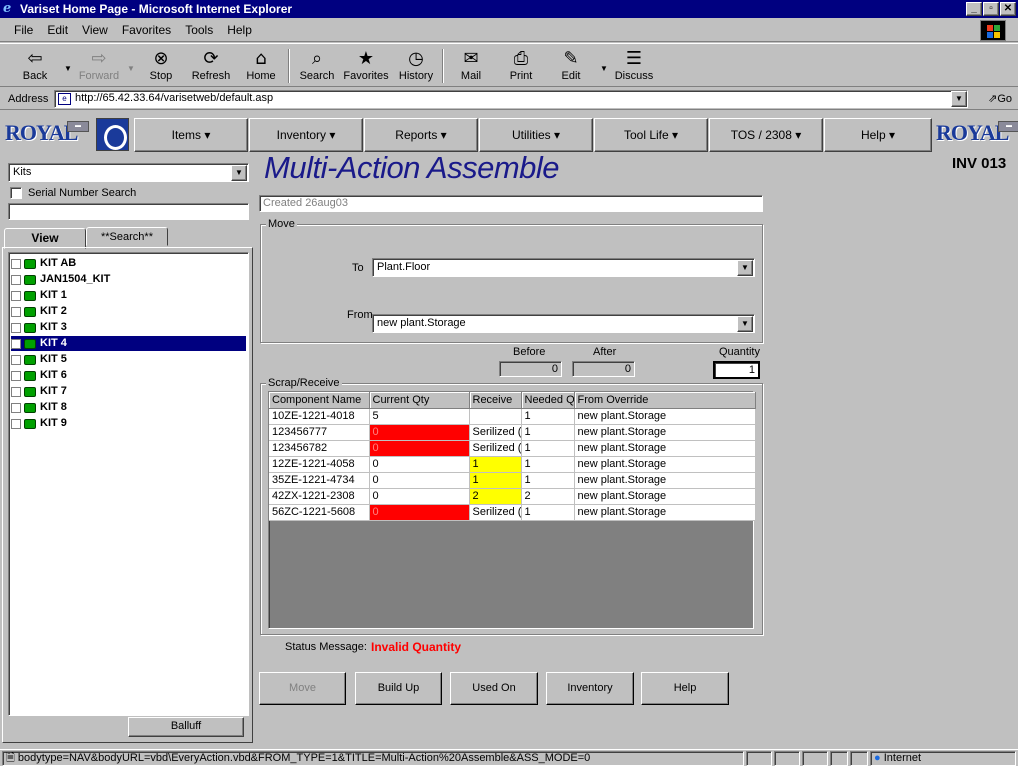 This screenshot has height=766, width=1018. I want to click on tree-item-kit-6: KIT 6, so click(128, 375).